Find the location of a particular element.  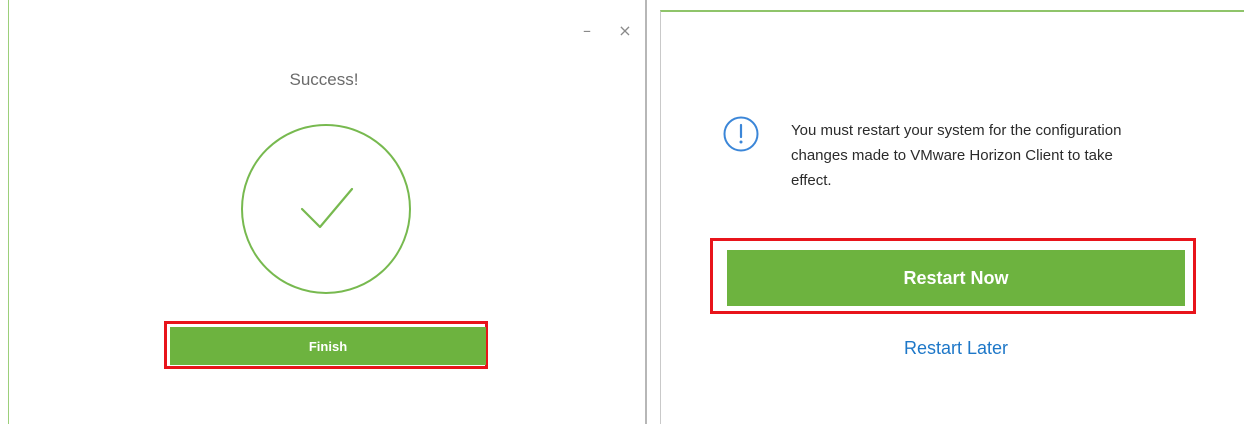

info-icon is located at coordinates (741, 134).